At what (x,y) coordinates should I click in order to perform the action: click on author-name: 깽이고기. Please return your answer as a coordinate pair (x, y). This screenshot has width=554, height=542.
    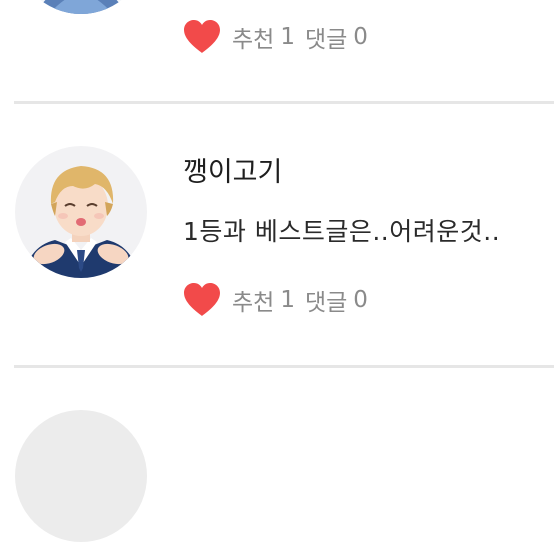
    Looking at the image, I should click on (232, 169).